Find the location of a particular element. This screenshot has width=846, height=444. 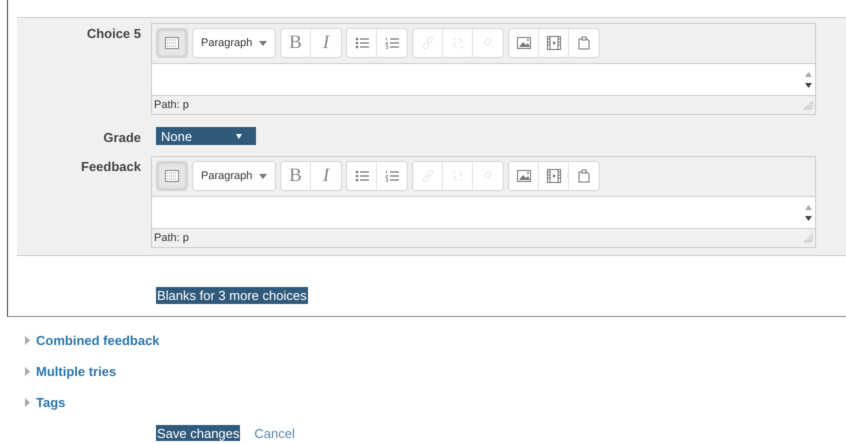

cancel-link: Cancel is located at coordinates (274, 433).